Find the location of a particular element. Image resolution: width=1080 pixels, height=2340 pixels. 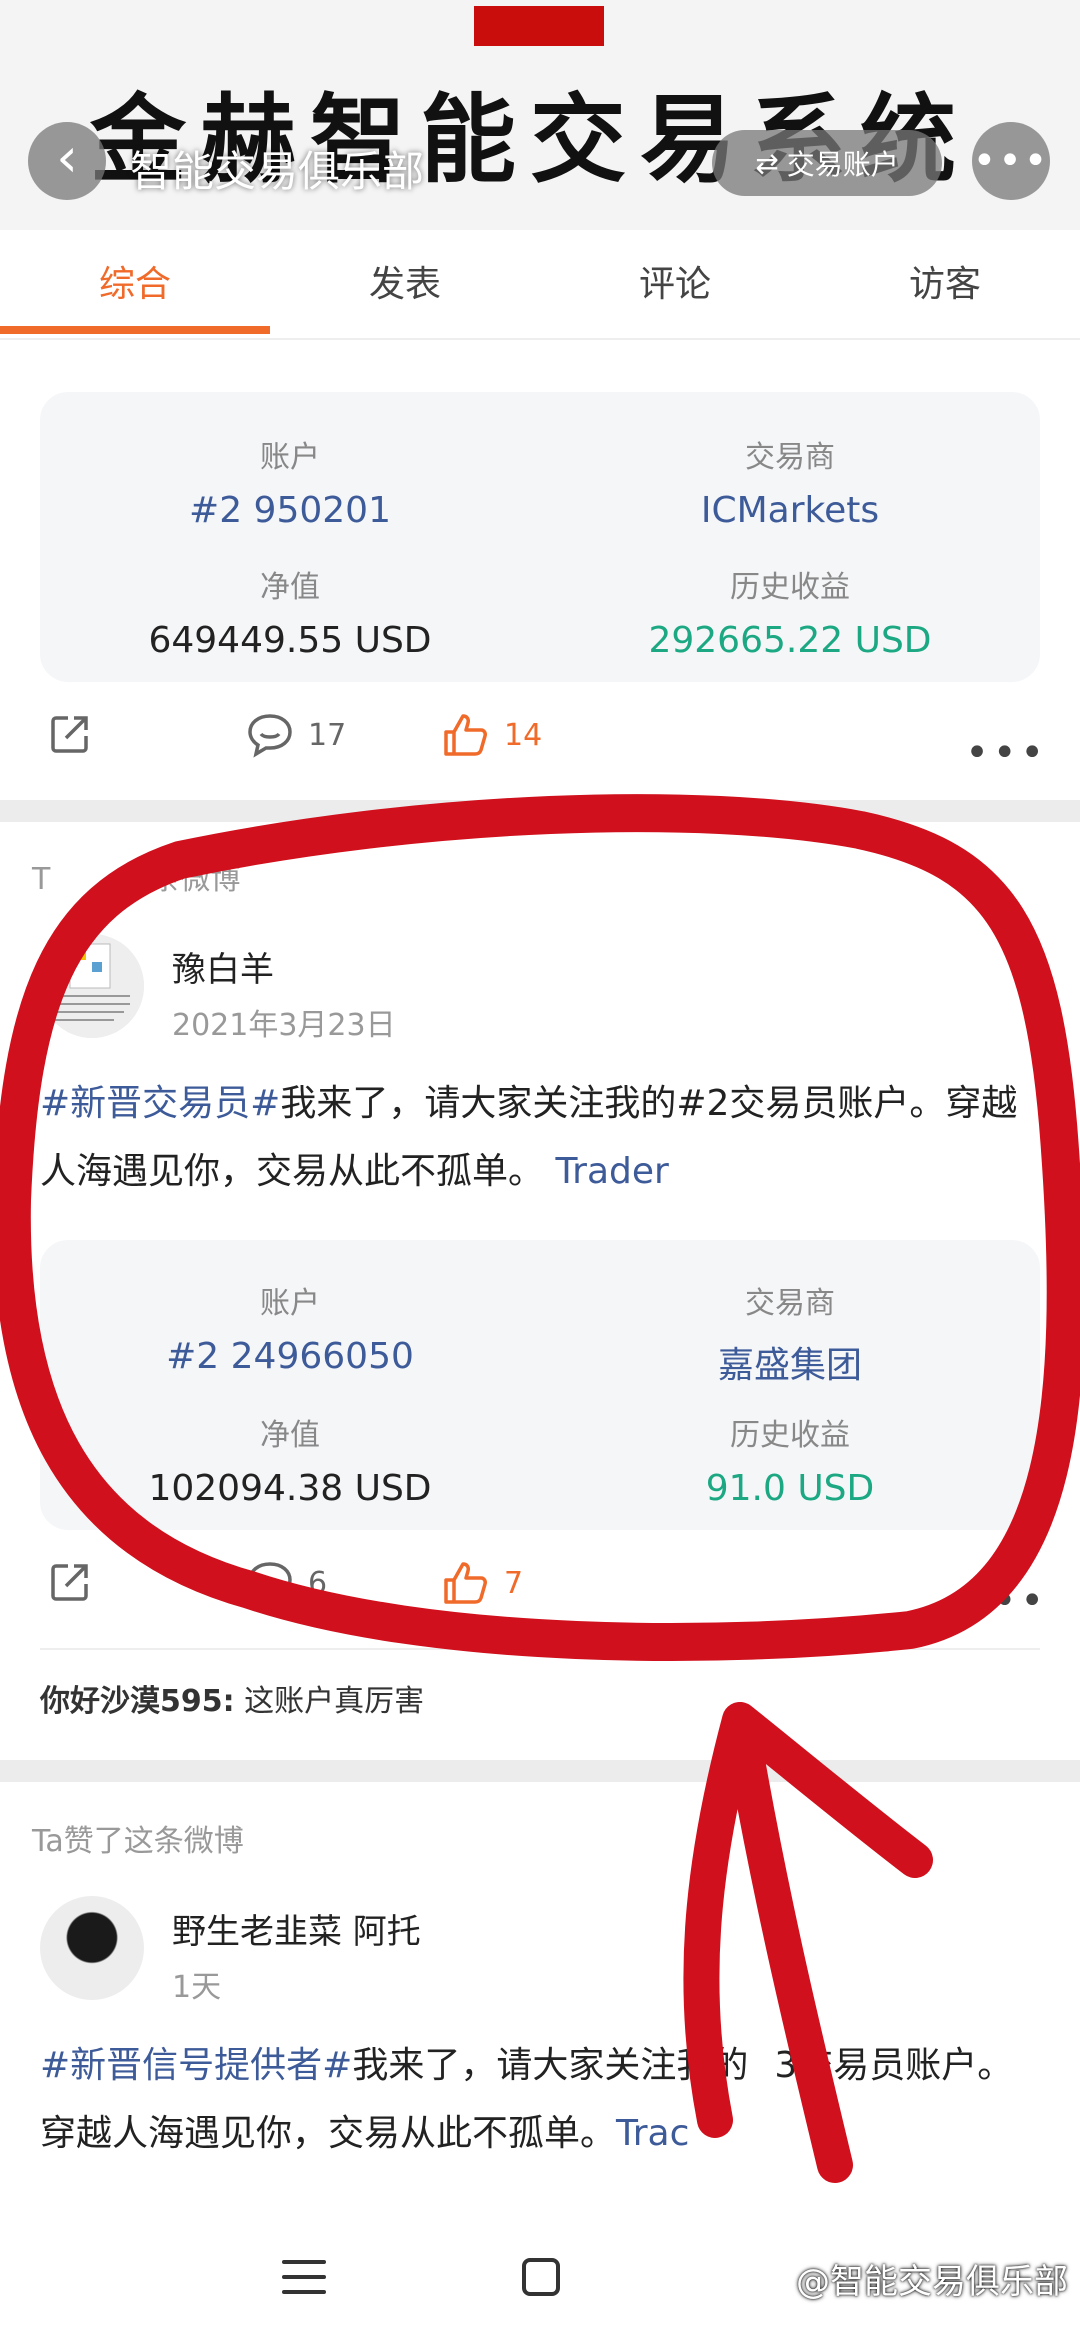

like-count: 7 is located at coordinates (514, 1583).